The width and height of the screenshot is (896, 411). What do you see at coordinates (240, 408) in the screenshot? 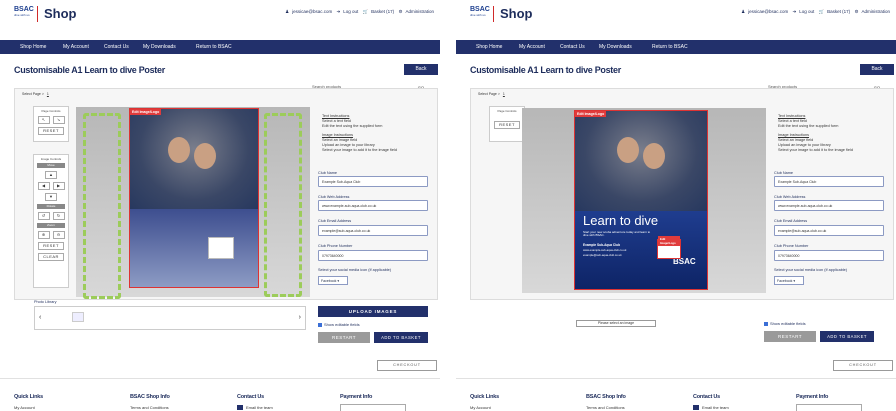
I see `email-icon` at bounding box center [240, 408].